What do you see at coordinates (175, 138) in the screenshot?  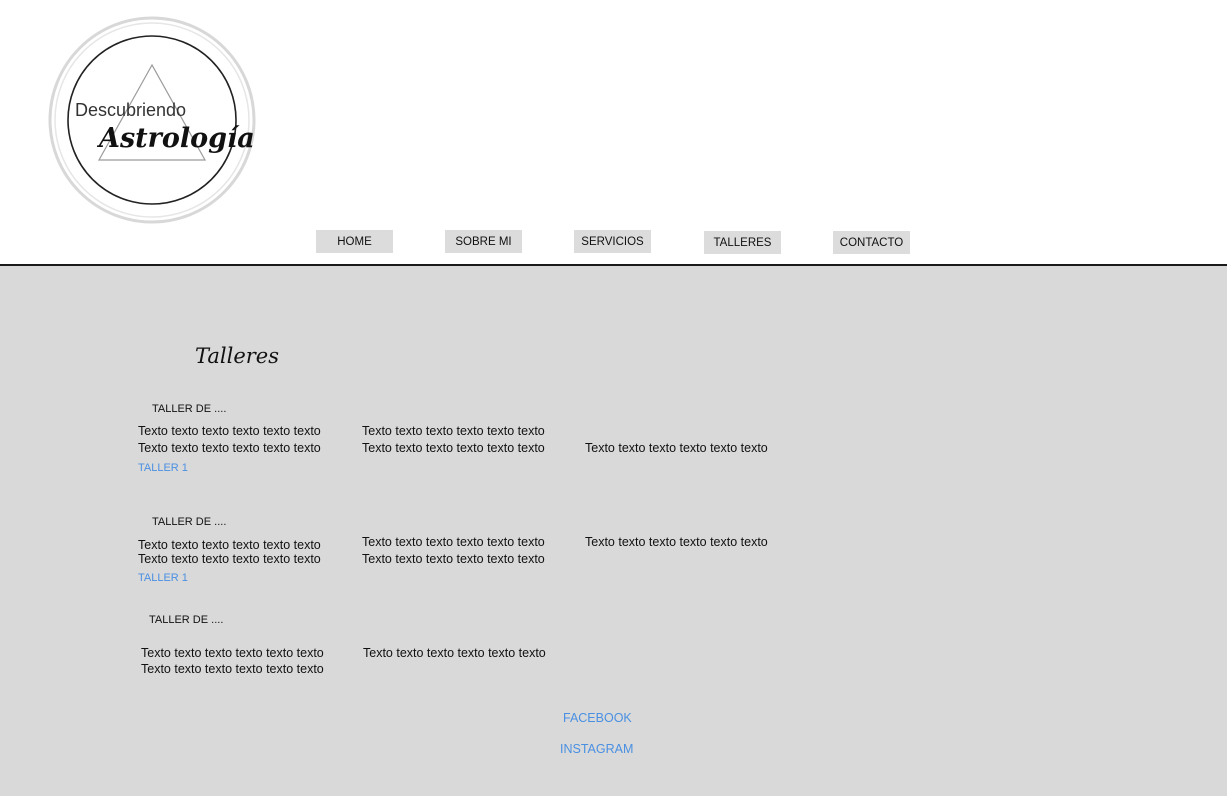 I see `logo-line-2: Astrología` at bounding box center [175, 138].